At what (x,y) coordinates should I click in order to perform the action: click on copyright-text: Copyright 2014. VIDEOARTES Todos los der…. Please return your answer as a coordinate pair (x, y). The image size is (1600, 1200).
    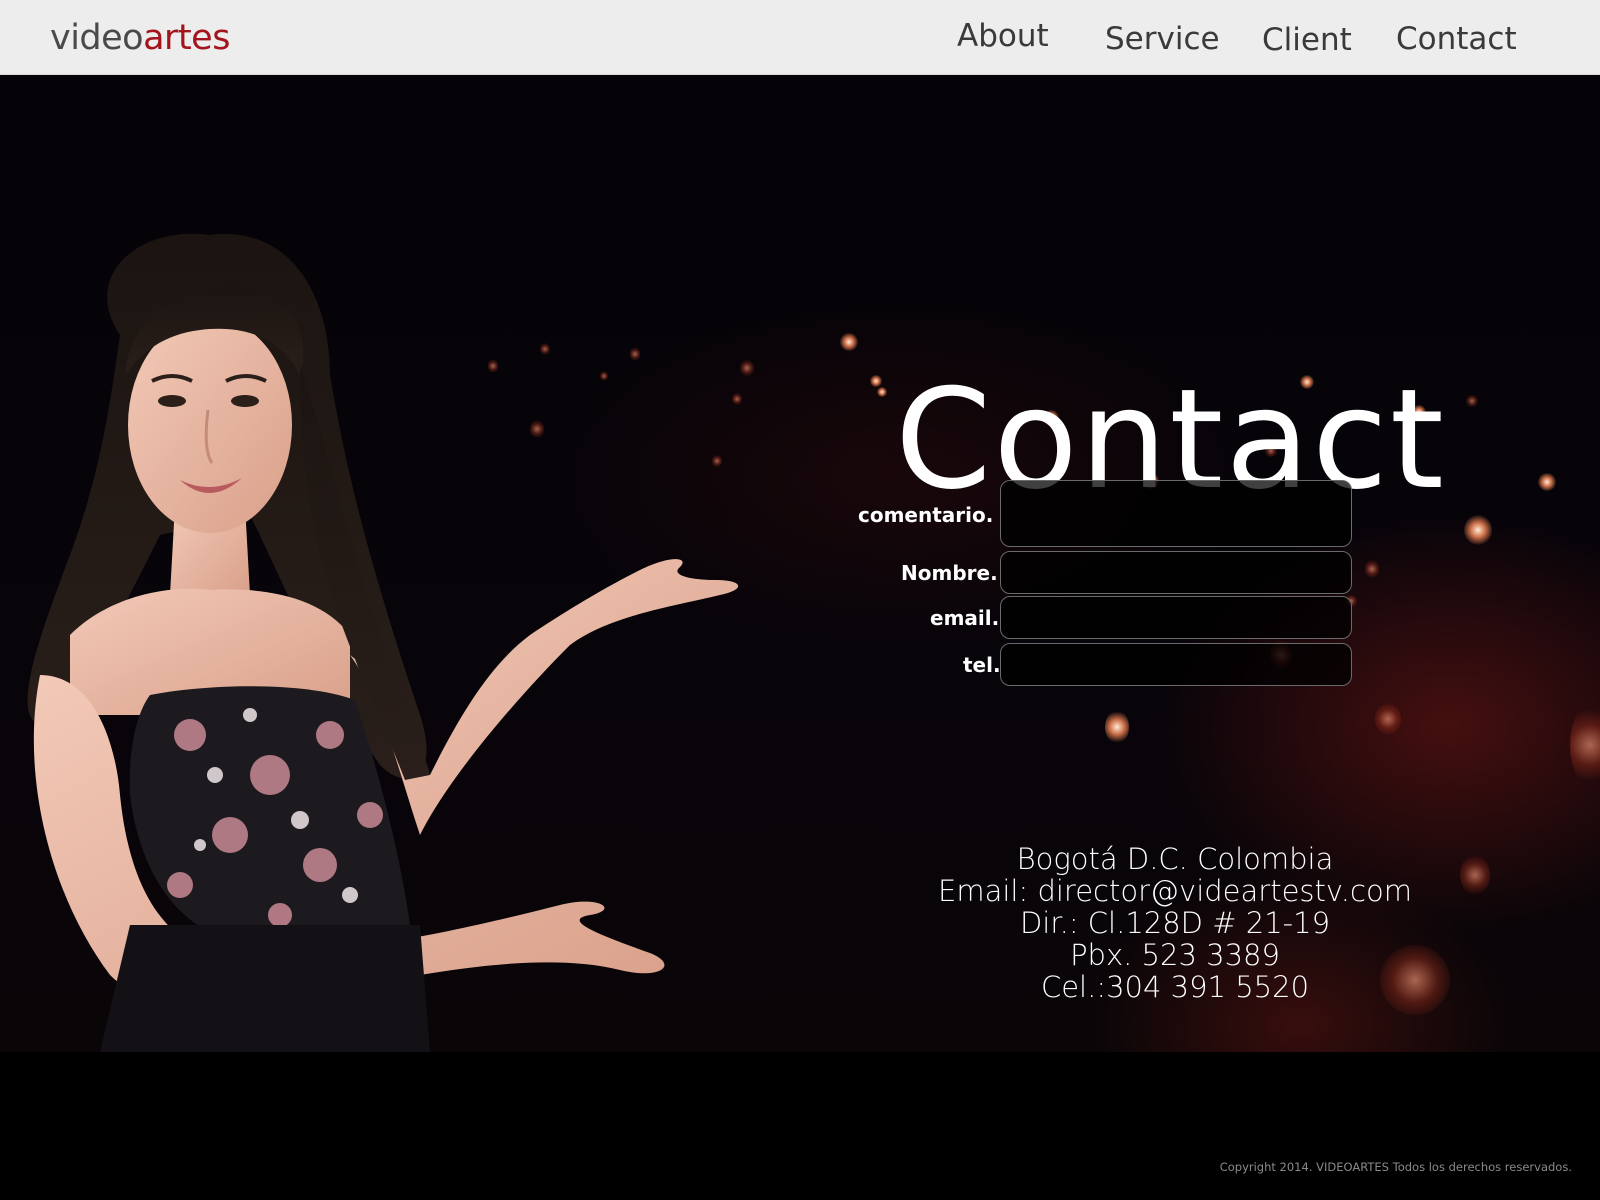
    Looking at the image, I should click on (1395, 1167).